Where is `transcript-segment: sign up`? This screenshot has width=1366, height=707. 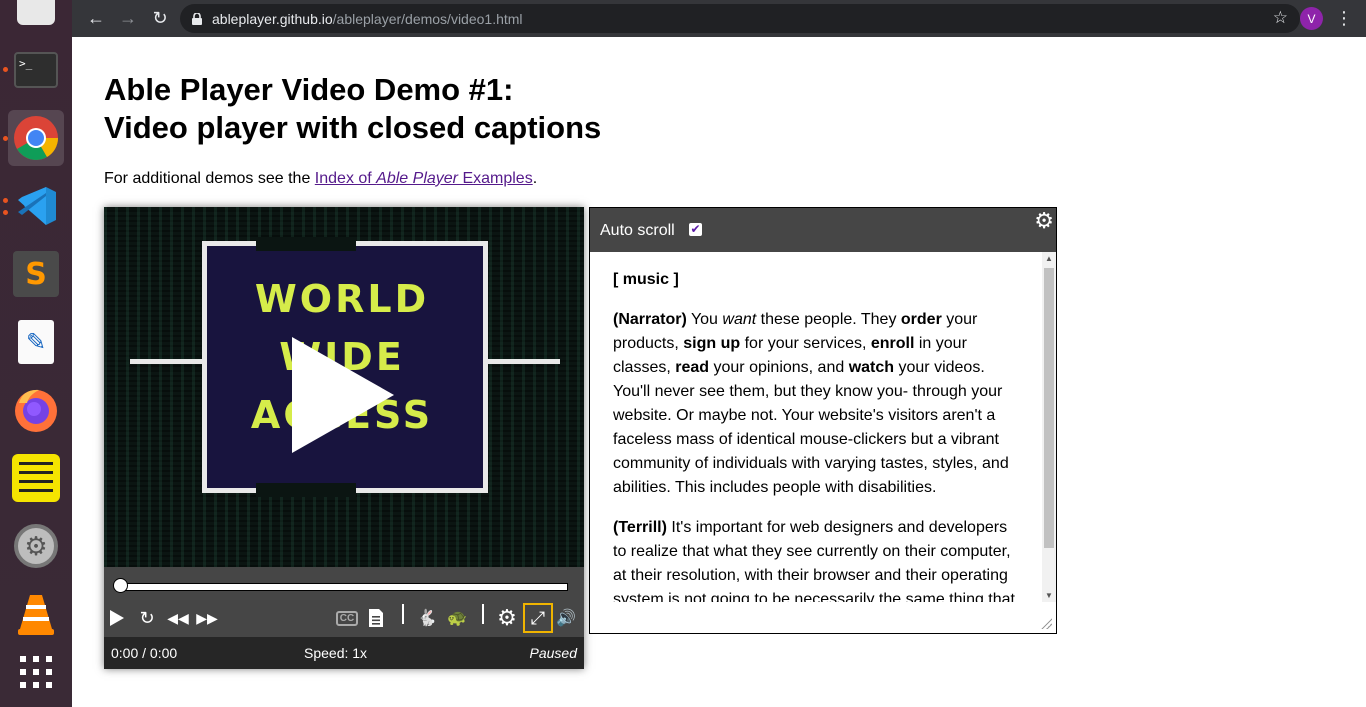
transcript-segment: sign up is located at coordinates (712, 343).